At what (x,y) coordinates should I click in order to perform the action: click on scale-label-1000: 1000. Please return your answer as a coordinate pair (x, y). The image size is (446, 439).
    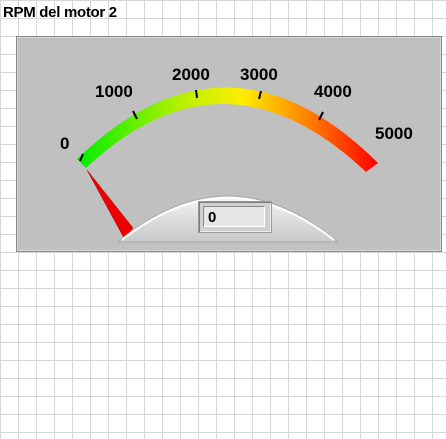
    Looking at the image, I should click on (114, 91).